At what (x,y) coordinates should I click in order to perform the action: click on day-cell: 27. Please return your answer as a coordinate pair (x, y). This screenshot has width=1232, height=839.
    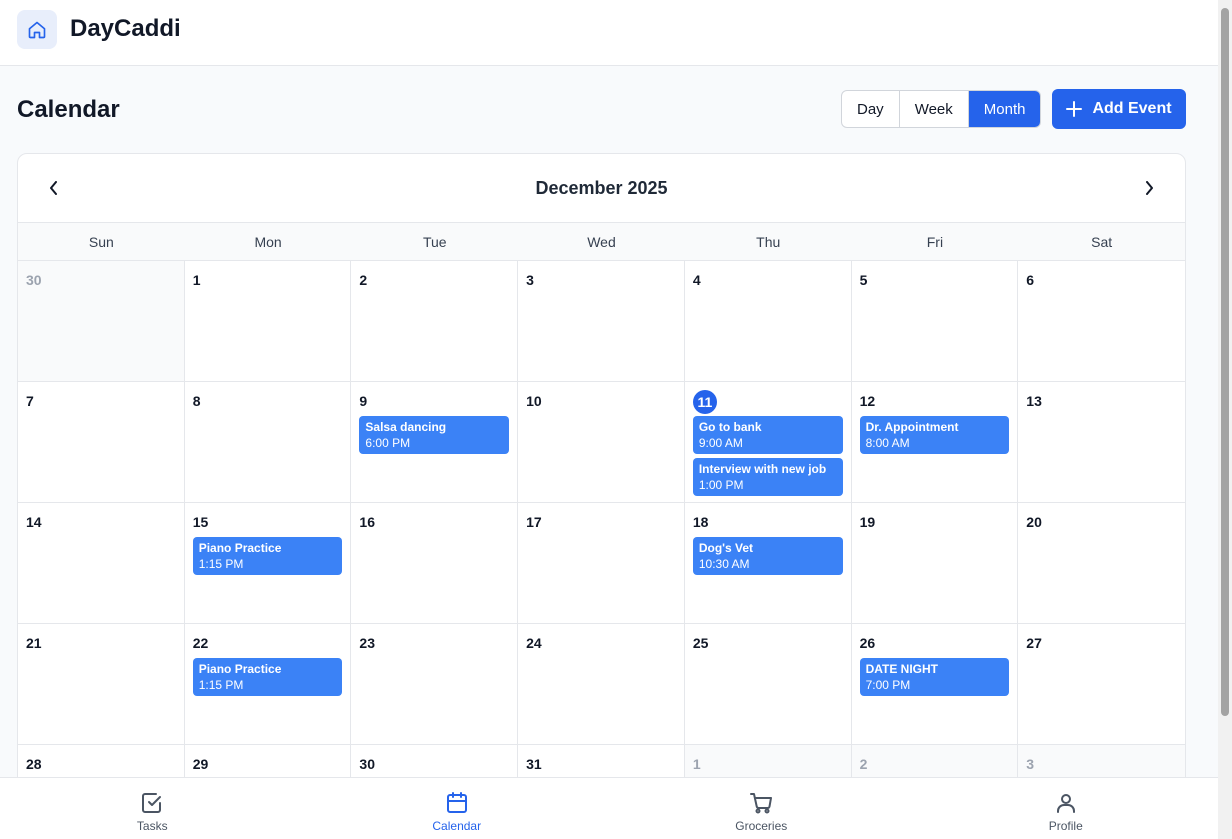
    Looking at the image, I should click on (1101, 684).